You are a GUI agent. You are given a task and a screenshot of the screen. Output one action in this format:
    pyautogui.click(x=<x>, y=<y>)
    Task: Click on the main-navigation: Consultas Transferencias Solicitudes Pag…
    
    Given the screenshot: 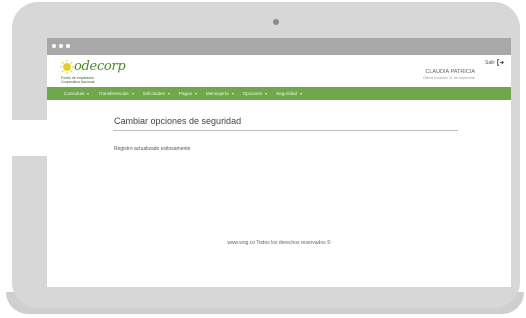 What is the action you would take?
    pyautogui.click(x=279, y=93)
    